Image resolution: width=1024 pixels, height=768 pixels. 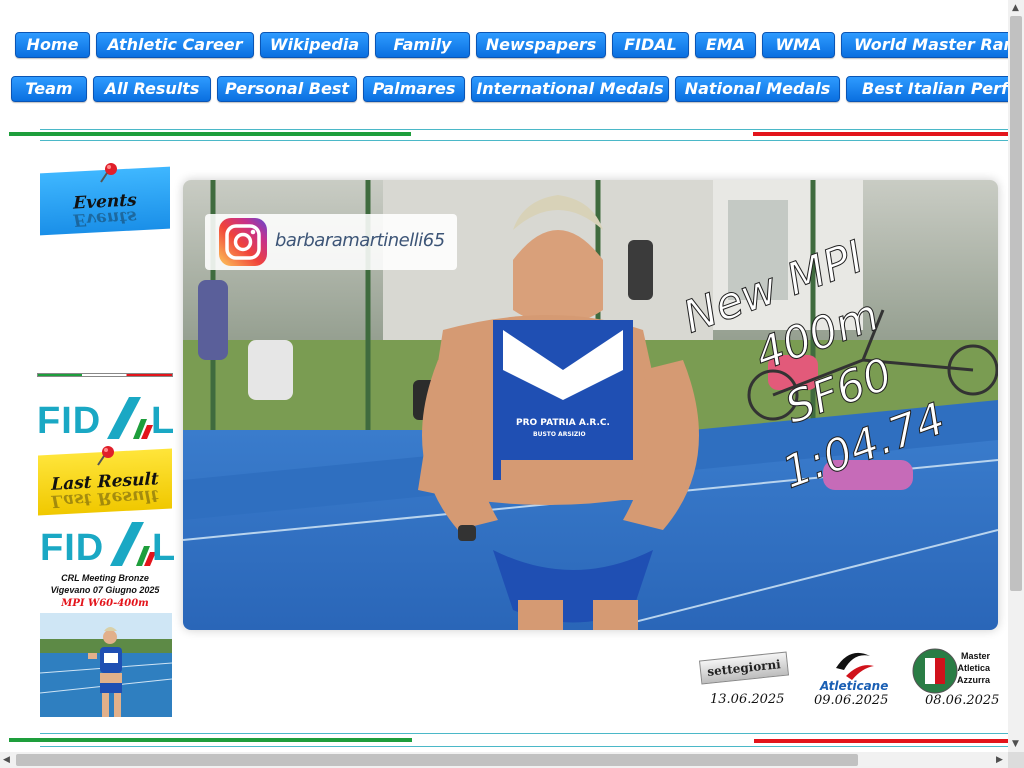 I want to click on instagram-banner: barbaramartinelli65, so click(x=331, y=242).